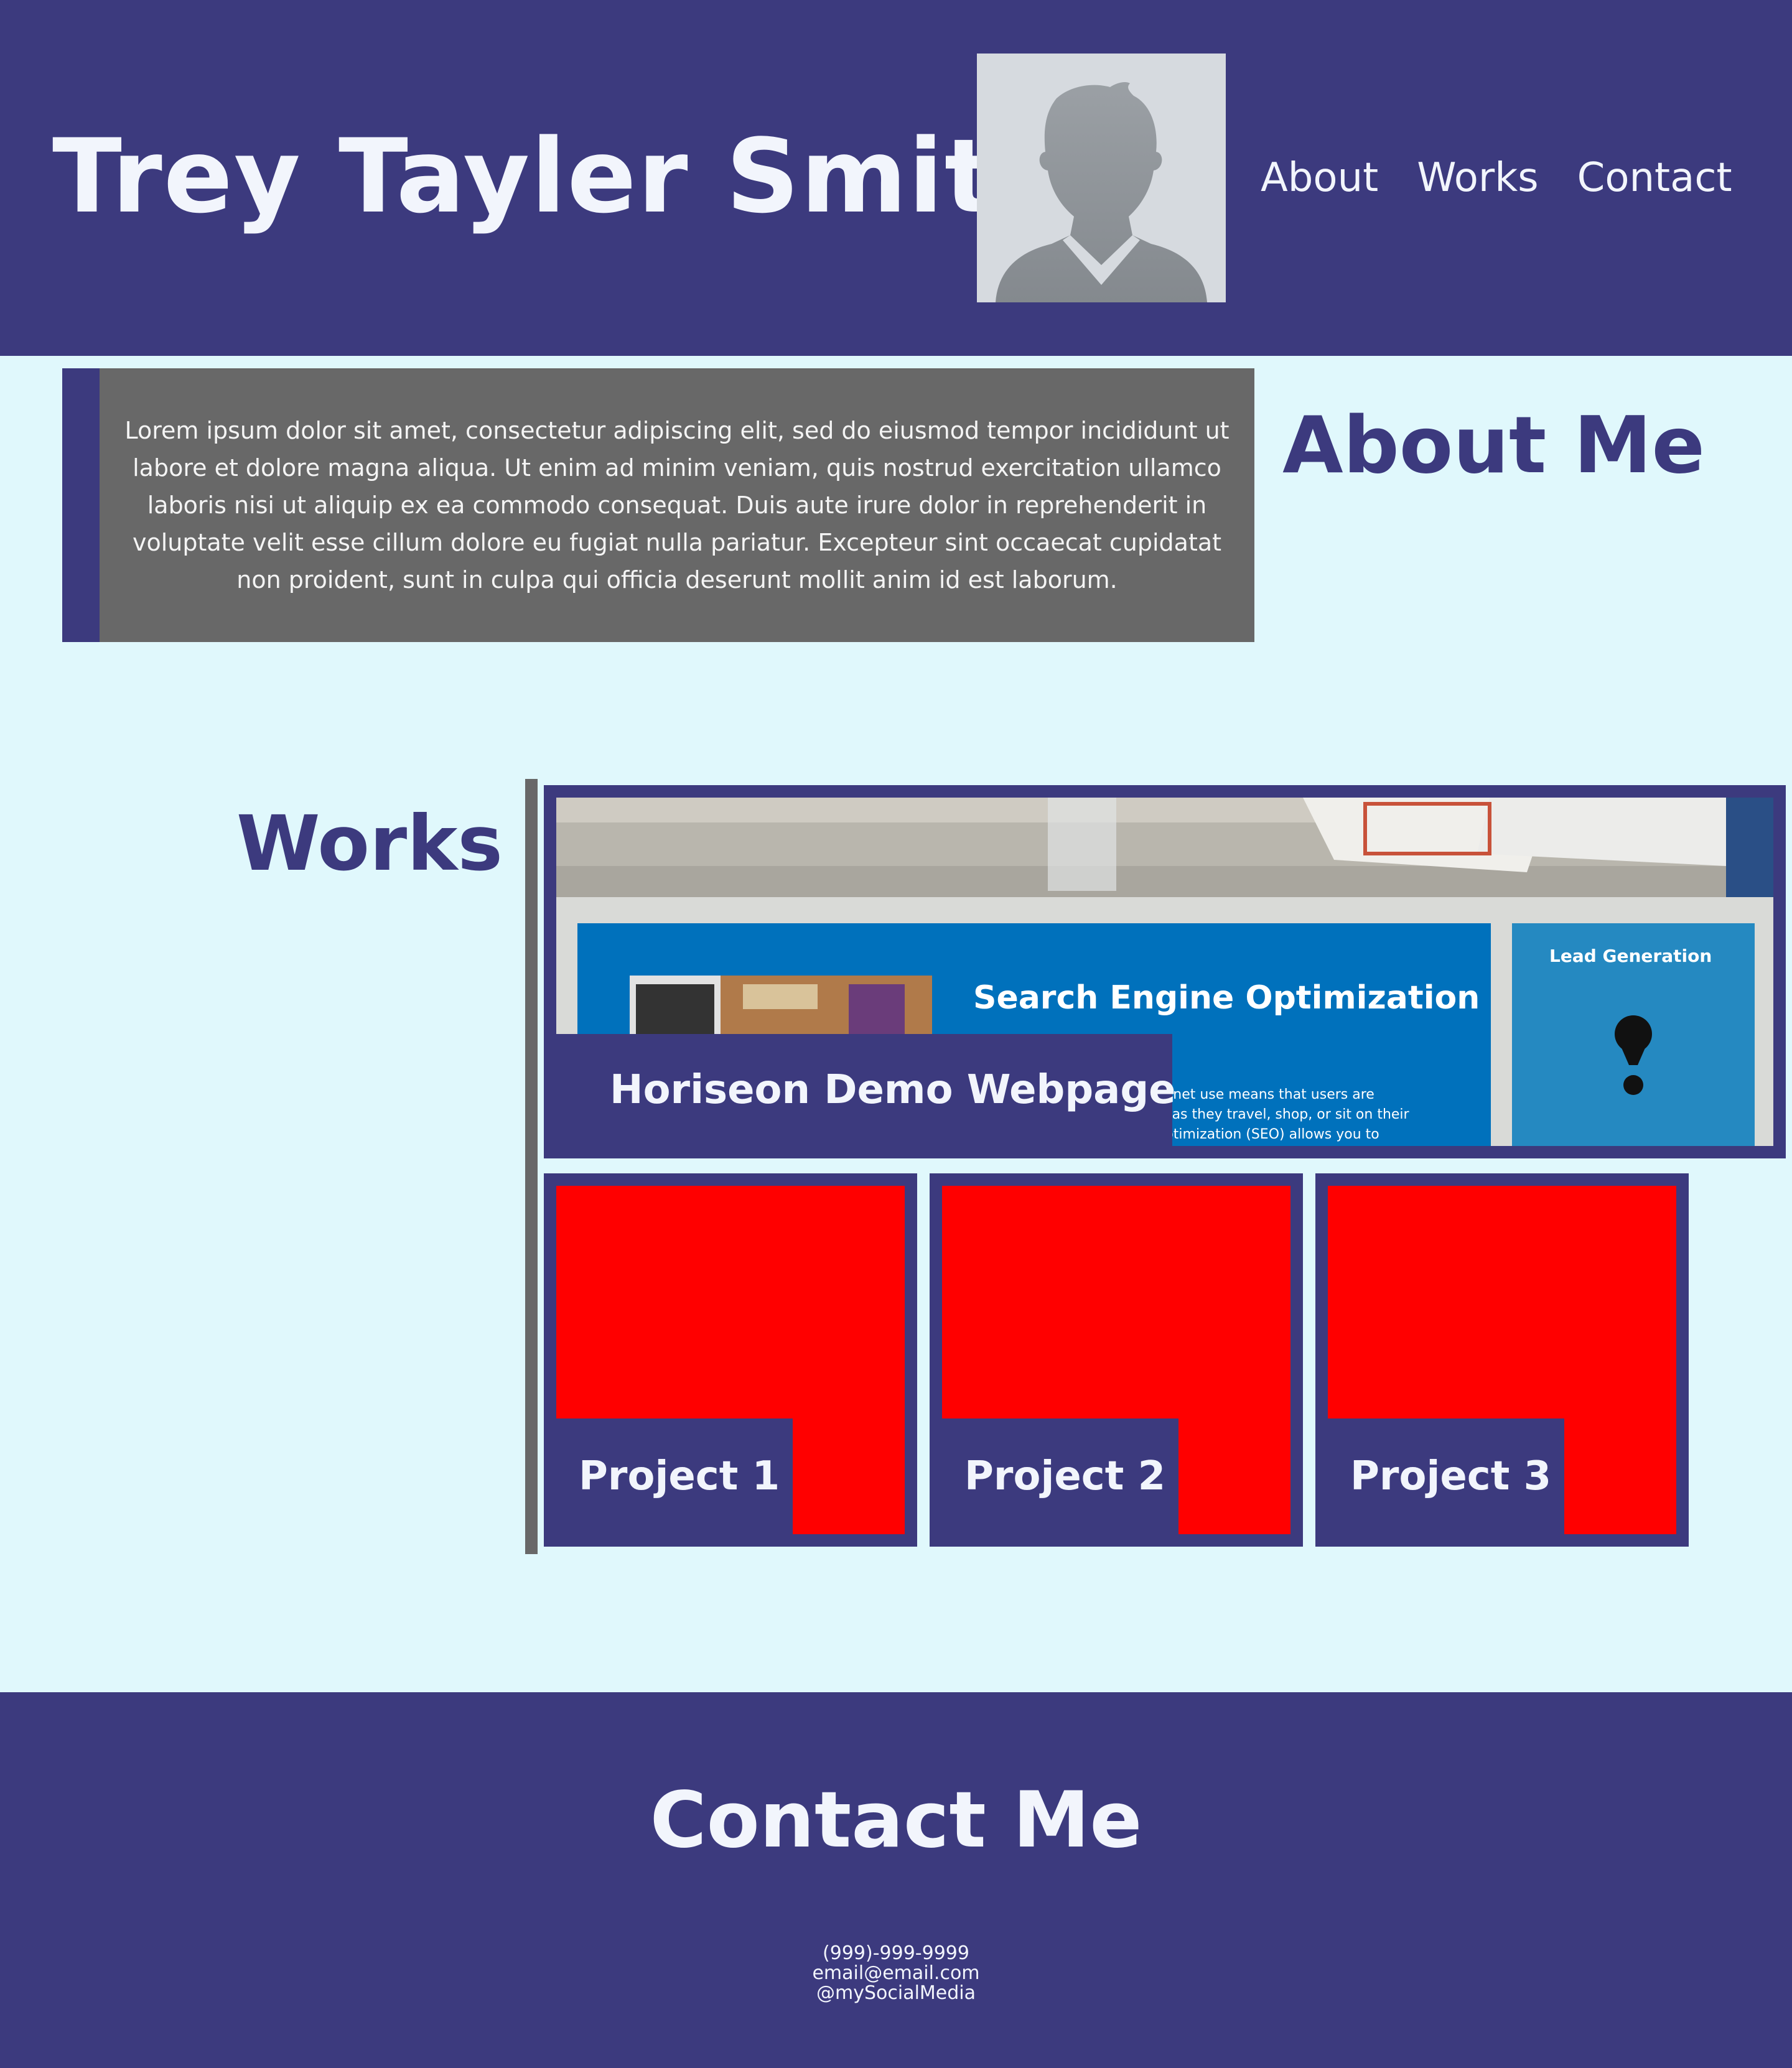 The image size is (1792, 2068). What do you see at coordinates (1260, 1134) in the screenshot?
I see `screenshot-body-line-3: e Optimization (SEO) allows you to` at bounding box center [1260, 1134].